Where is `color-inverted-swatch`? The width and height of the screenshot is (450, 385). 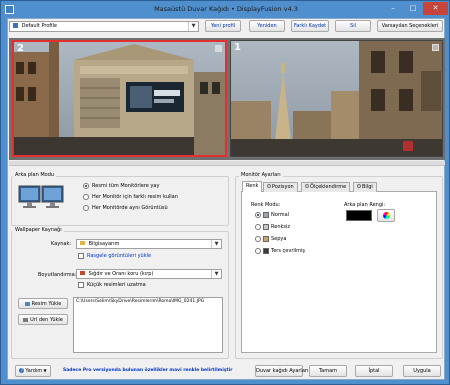 color-inverted-swatch is located at coordinates (266, 251).